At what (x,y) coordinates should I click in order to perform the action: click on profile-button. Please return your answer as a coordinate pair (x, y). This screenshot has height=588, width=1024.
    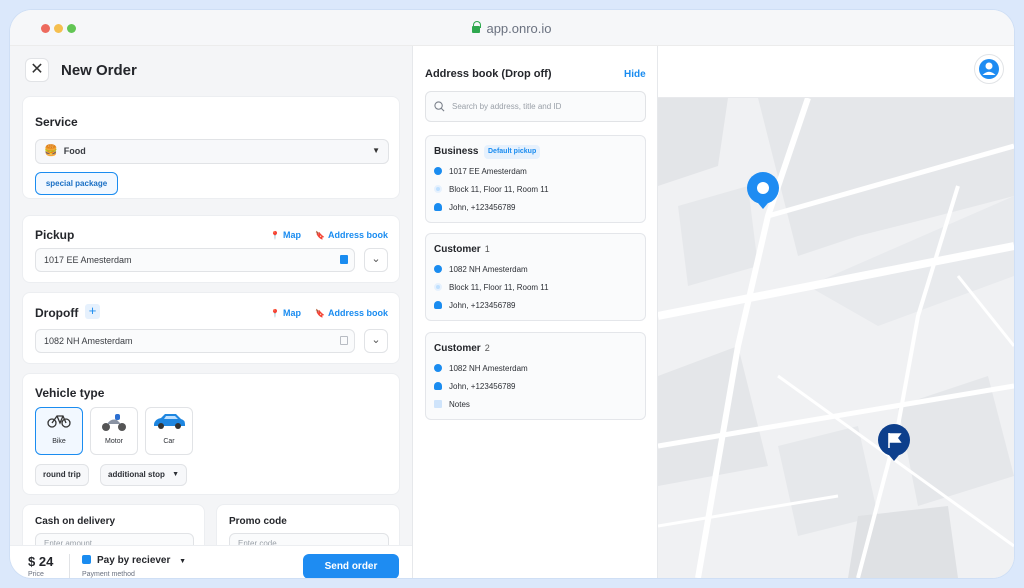
    Looking at the image, I should click on (989, 69).